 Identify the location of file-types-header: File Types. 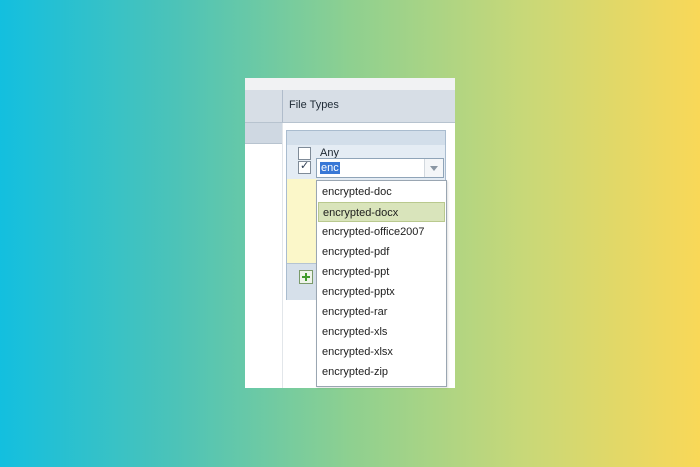
(368, 106).